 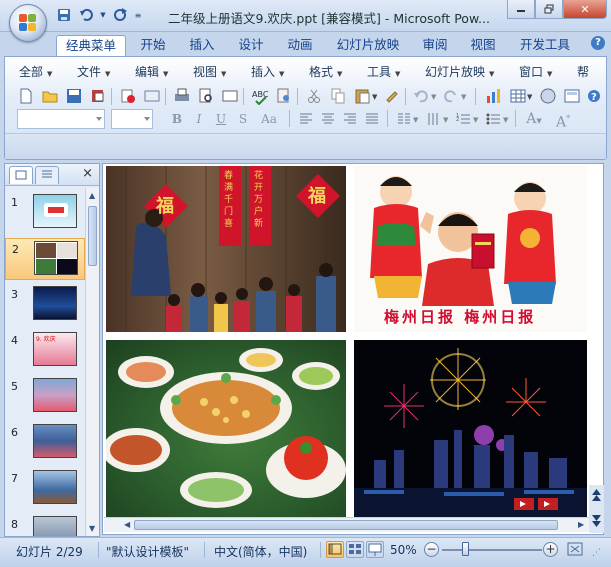 I want to click on scroll-right-icon: ▶, so click(x=581, y=524).